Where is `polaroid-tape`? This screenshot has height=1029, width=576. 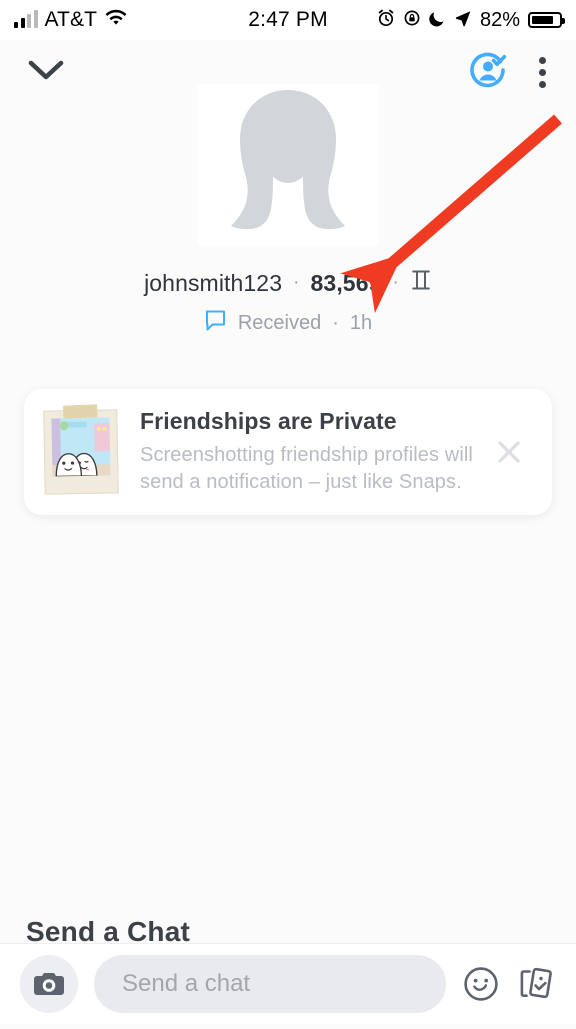
polaroid-tape is located at coordinates (80, 411).